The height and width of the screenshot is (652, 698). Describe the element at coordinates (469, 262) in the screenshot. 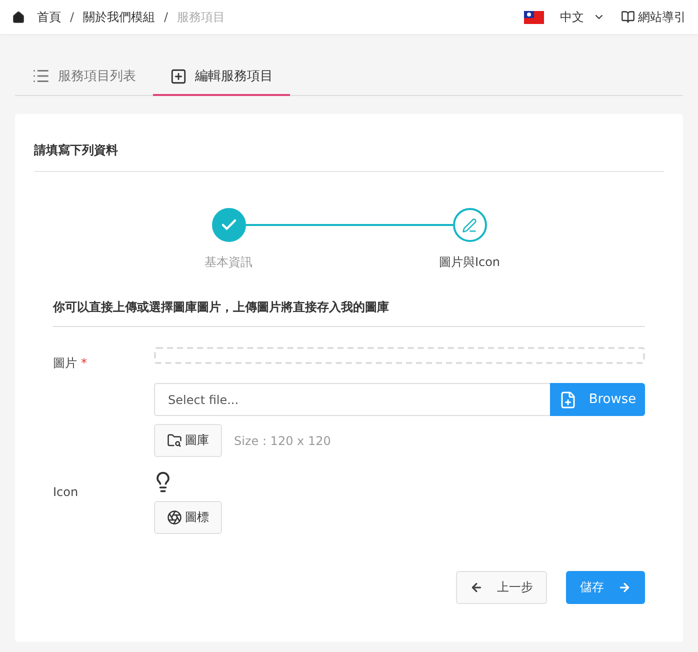

I see `step-label: 圖片與Icon` at that location.